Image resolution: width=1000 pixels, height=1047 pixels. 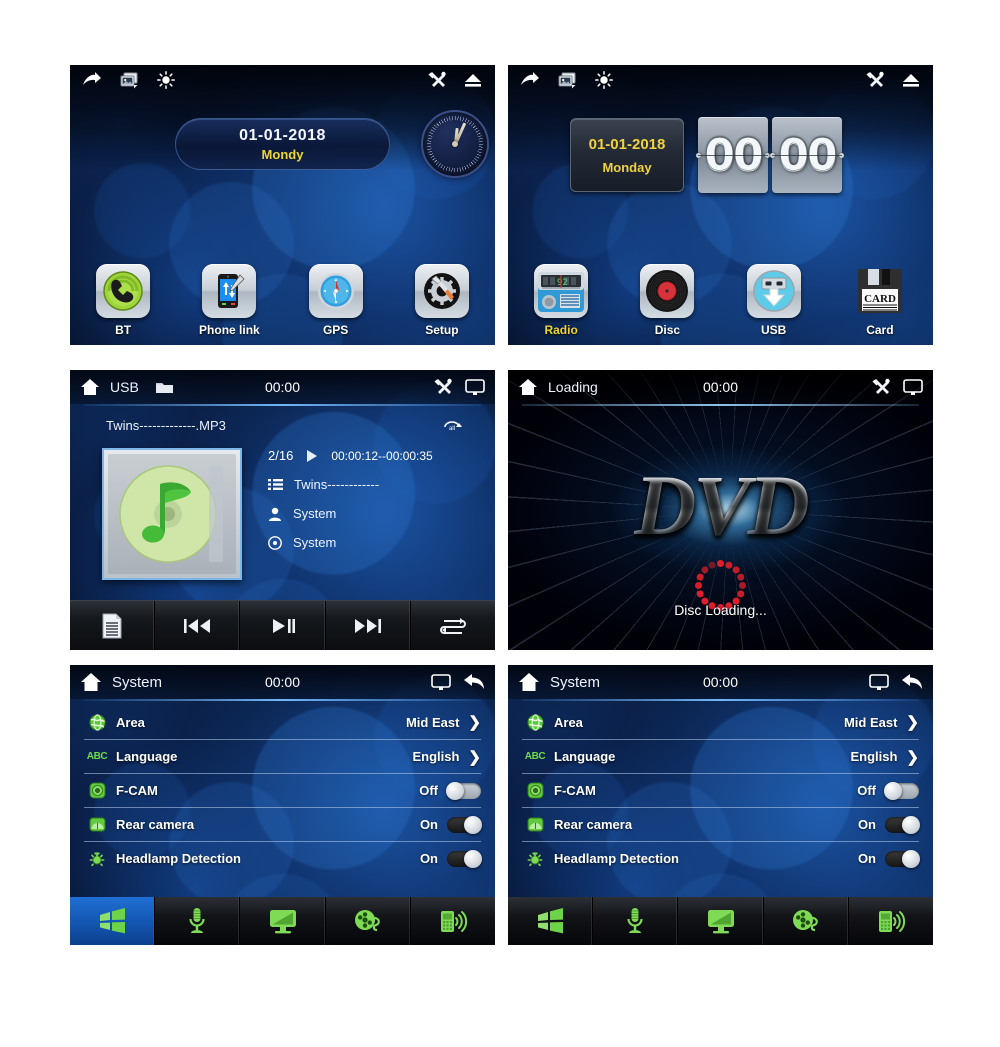 I want to click on bluetooth-phone-icon, so click(x=123, y=291).